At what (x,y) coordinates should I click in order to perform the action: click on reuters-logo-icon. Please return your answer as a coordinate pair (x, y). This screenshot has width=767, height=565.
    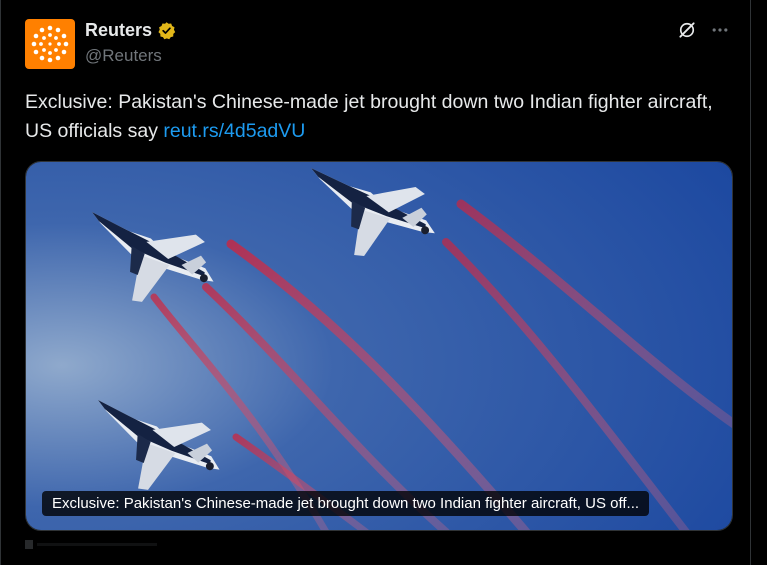
    Looking at the image, I should click on (50, 44).